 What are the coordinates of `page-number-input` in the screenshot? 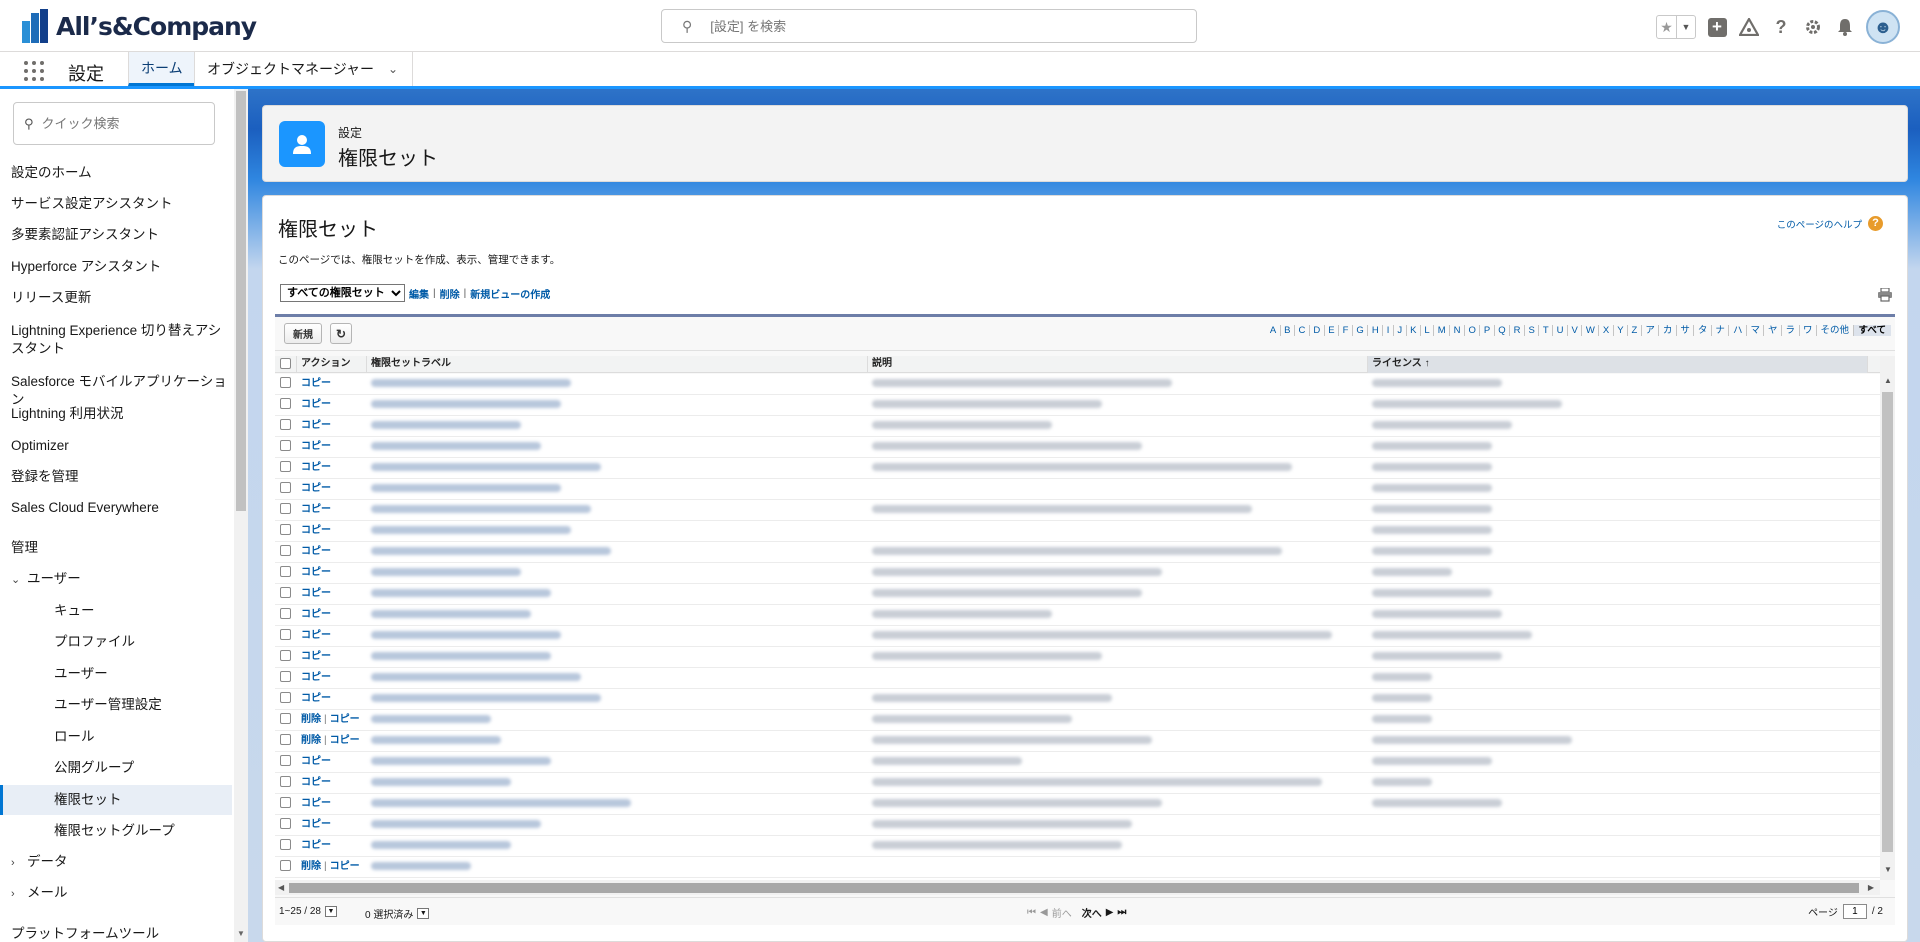 It's located at (1854, 911).